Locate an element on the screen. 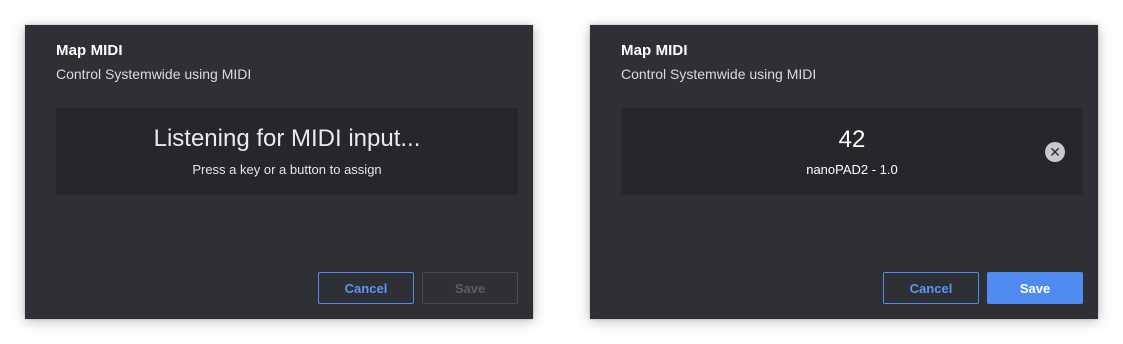  midi-device-name: nanoPAD2 - 1.0 is located at coordinates (852, 169).